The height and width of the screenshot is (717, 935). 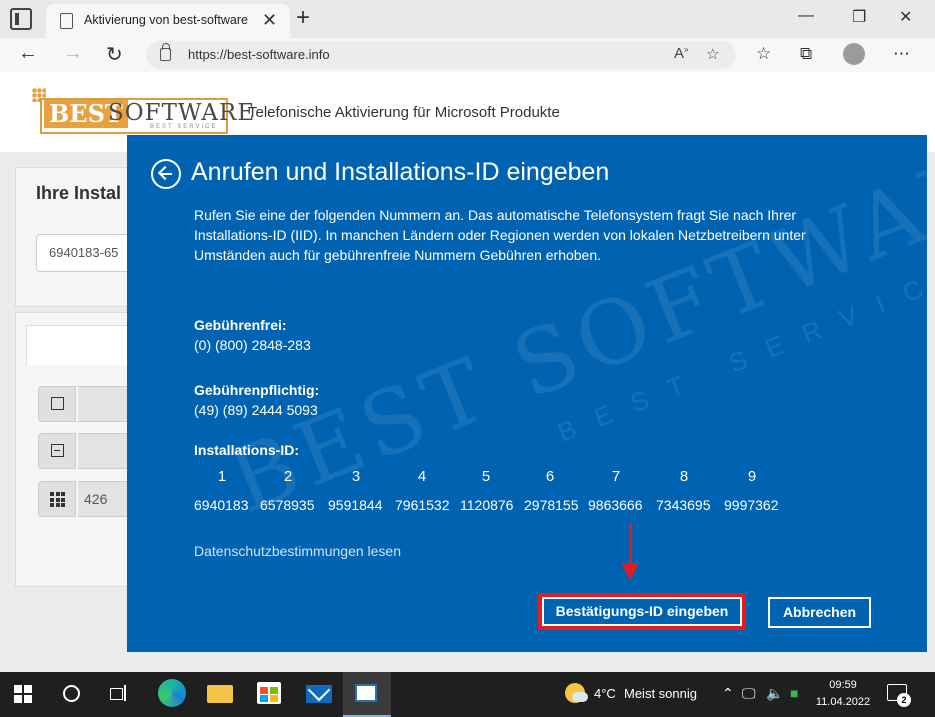 I want to click on read-aloud-icon: A», so click(x=681, y=53).